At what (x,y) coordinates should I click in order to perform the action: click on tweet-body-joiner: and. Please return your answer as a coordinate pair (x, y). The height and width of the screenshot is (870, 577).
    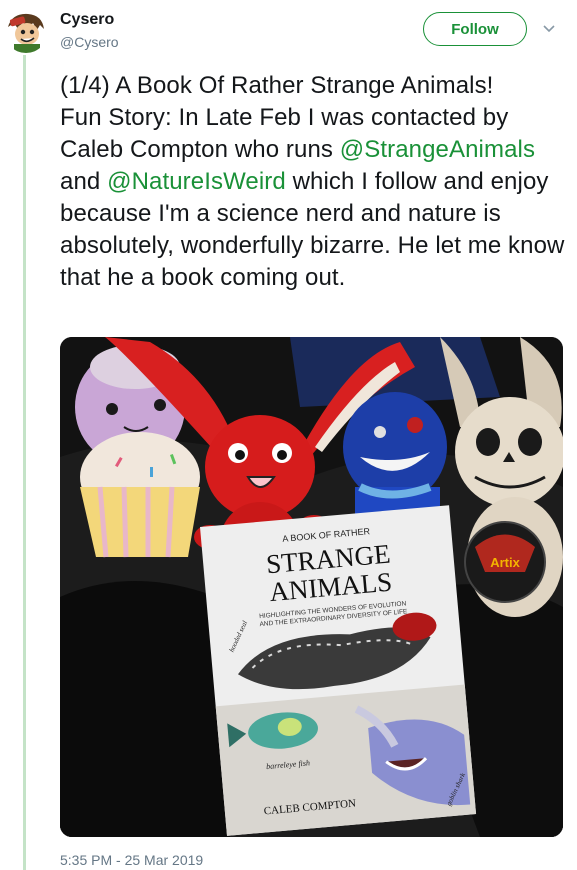
    Looking at the image, I should click on (84, 181).